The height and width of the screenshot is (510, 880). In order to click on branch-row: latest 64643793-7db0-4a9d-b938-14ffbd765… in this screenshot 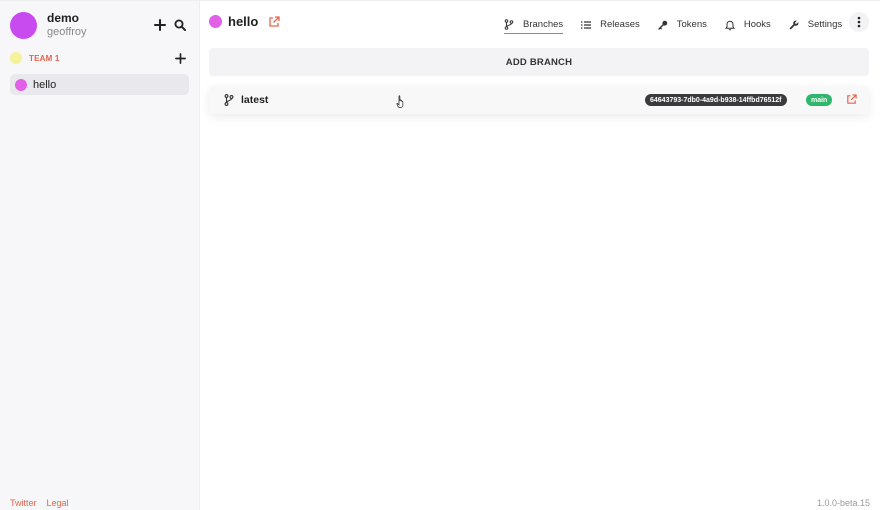, I will do `click(539, 100)`.